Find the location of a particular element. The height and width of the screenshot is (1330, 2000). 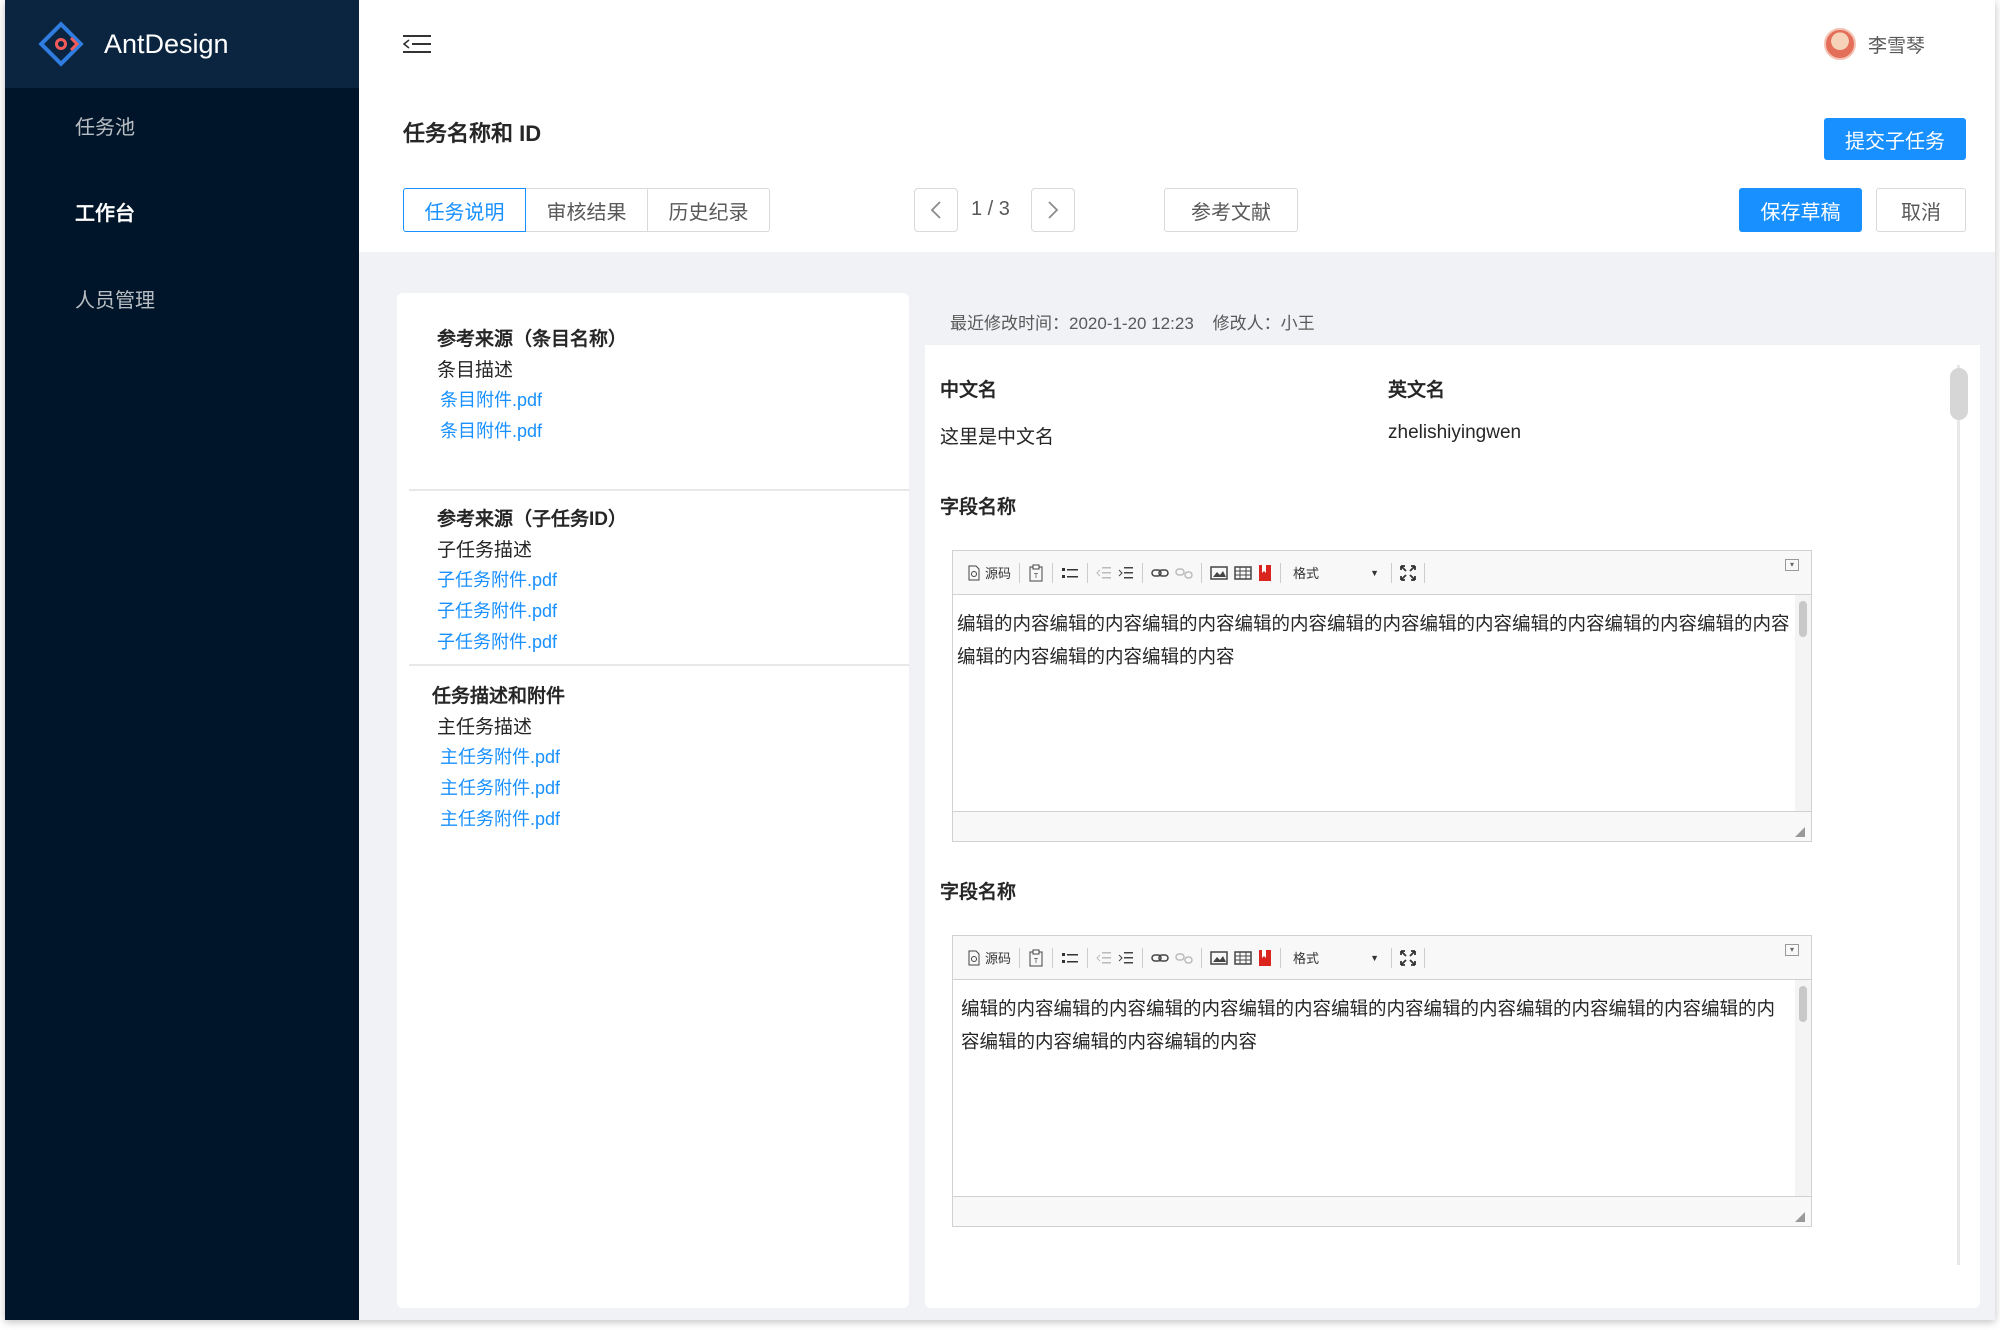

user-menu: 李雪琴 is located at coordinates (1874, 44).